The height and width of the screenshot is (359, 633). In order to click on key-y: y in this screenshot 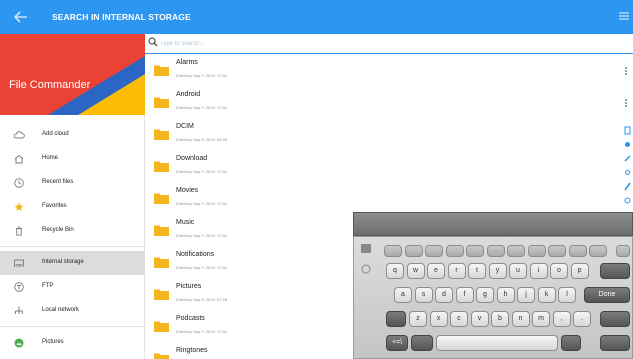, I will do `click(497, 271)`.